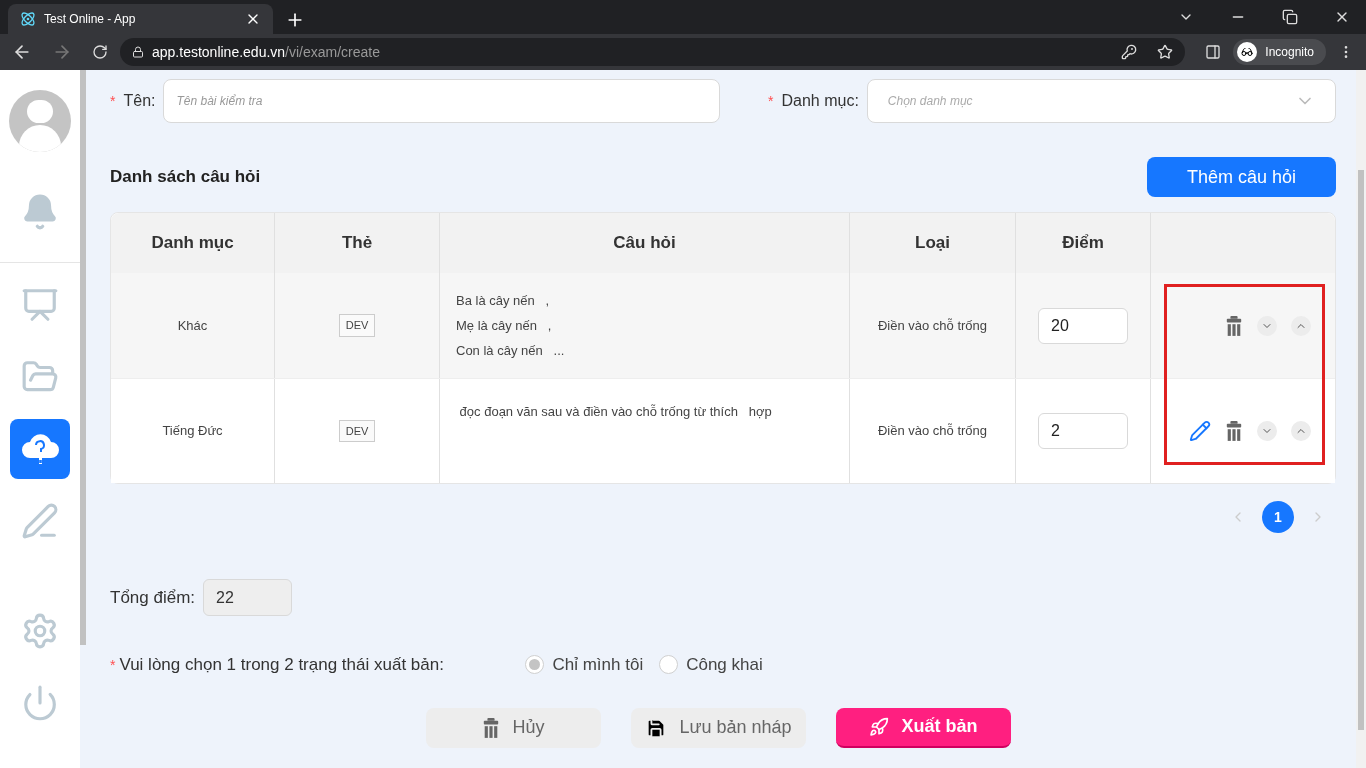 The width and height of the screenshot is (1366, 768). Describe the element at coordinates (598, 665) in the screenshot. I see `radio-label: Chỉ mình tôi` at that location.